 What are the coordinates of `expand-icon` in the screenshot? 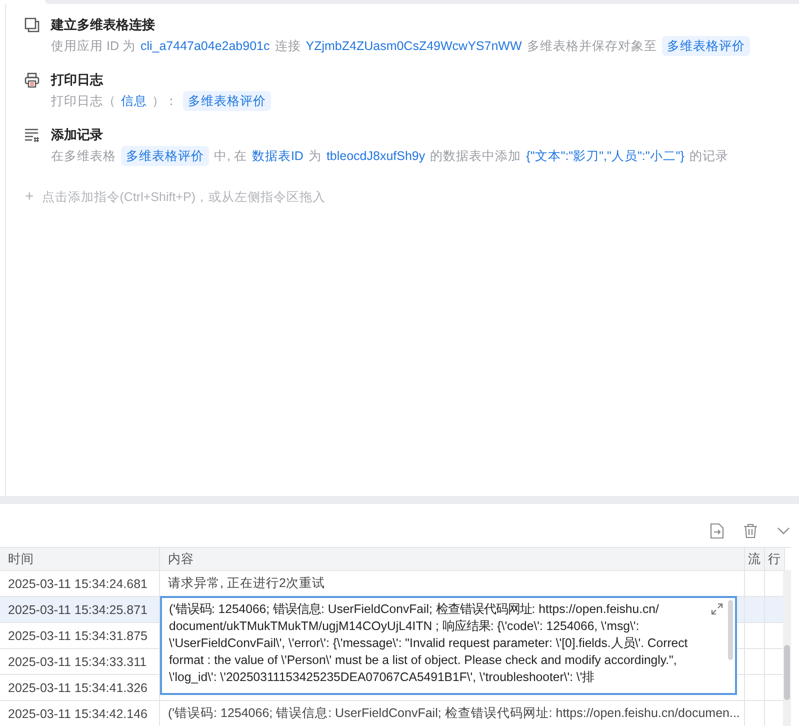 It's located at (717, 609).